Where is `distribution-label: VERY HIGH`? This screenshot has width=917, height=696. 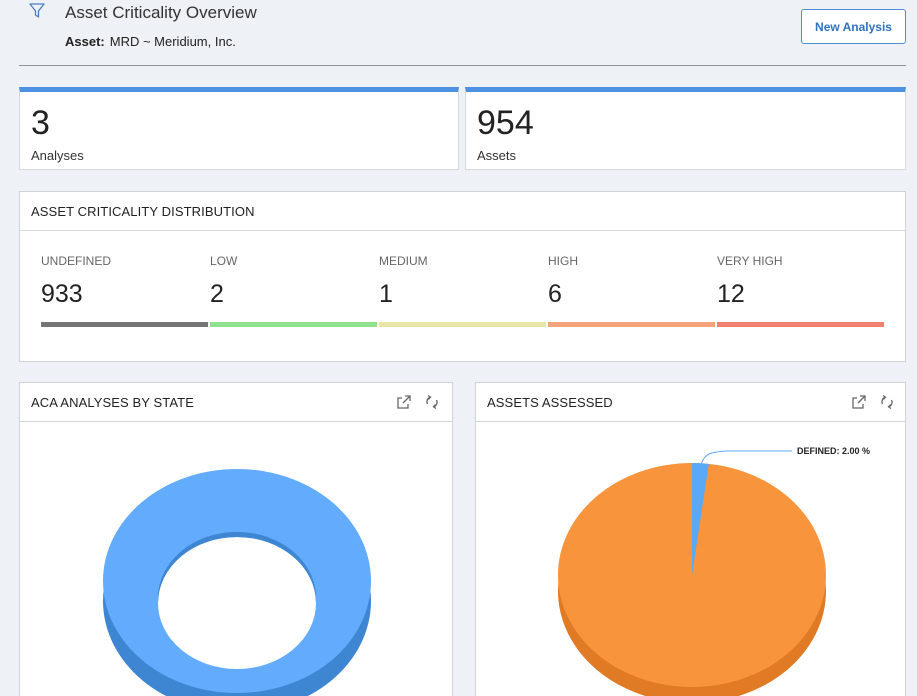 distribution-label: VERY HIGH is located at coordinates (750, 261).